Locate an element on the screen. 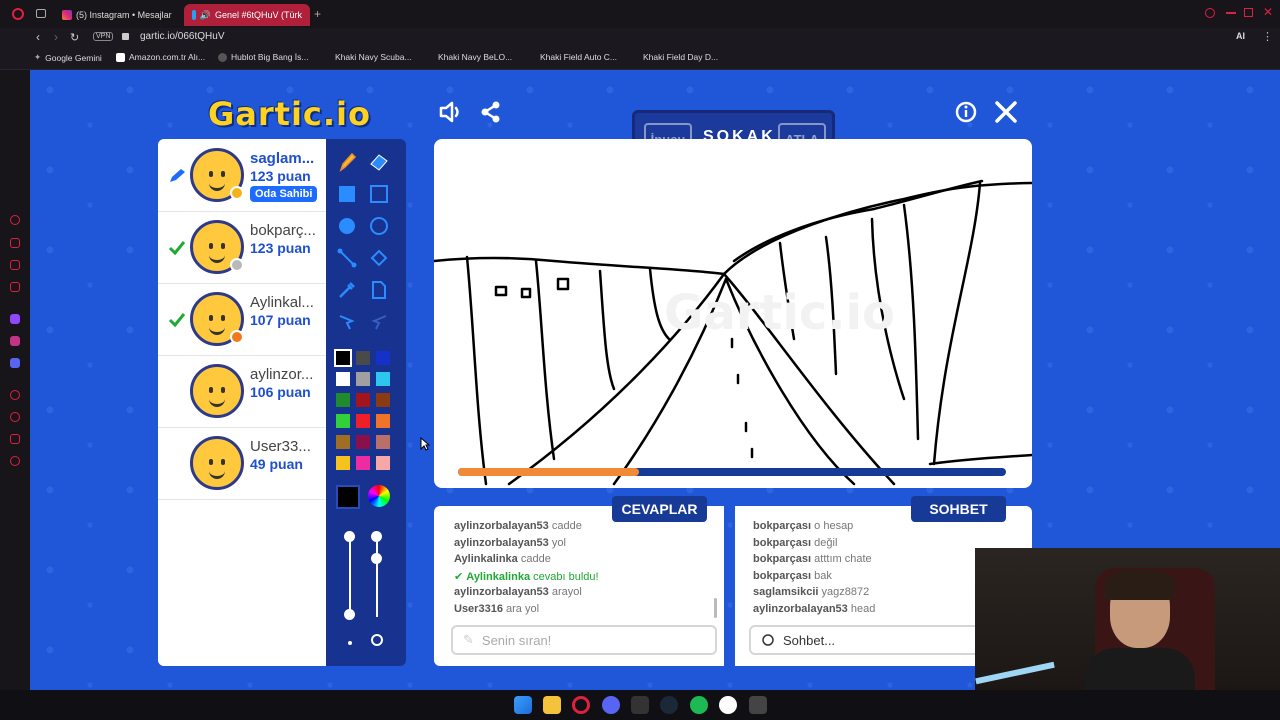 The width and height of the screenshot is (1280, 720). discord-taskbar-icon is located at coordinates (611, 705).